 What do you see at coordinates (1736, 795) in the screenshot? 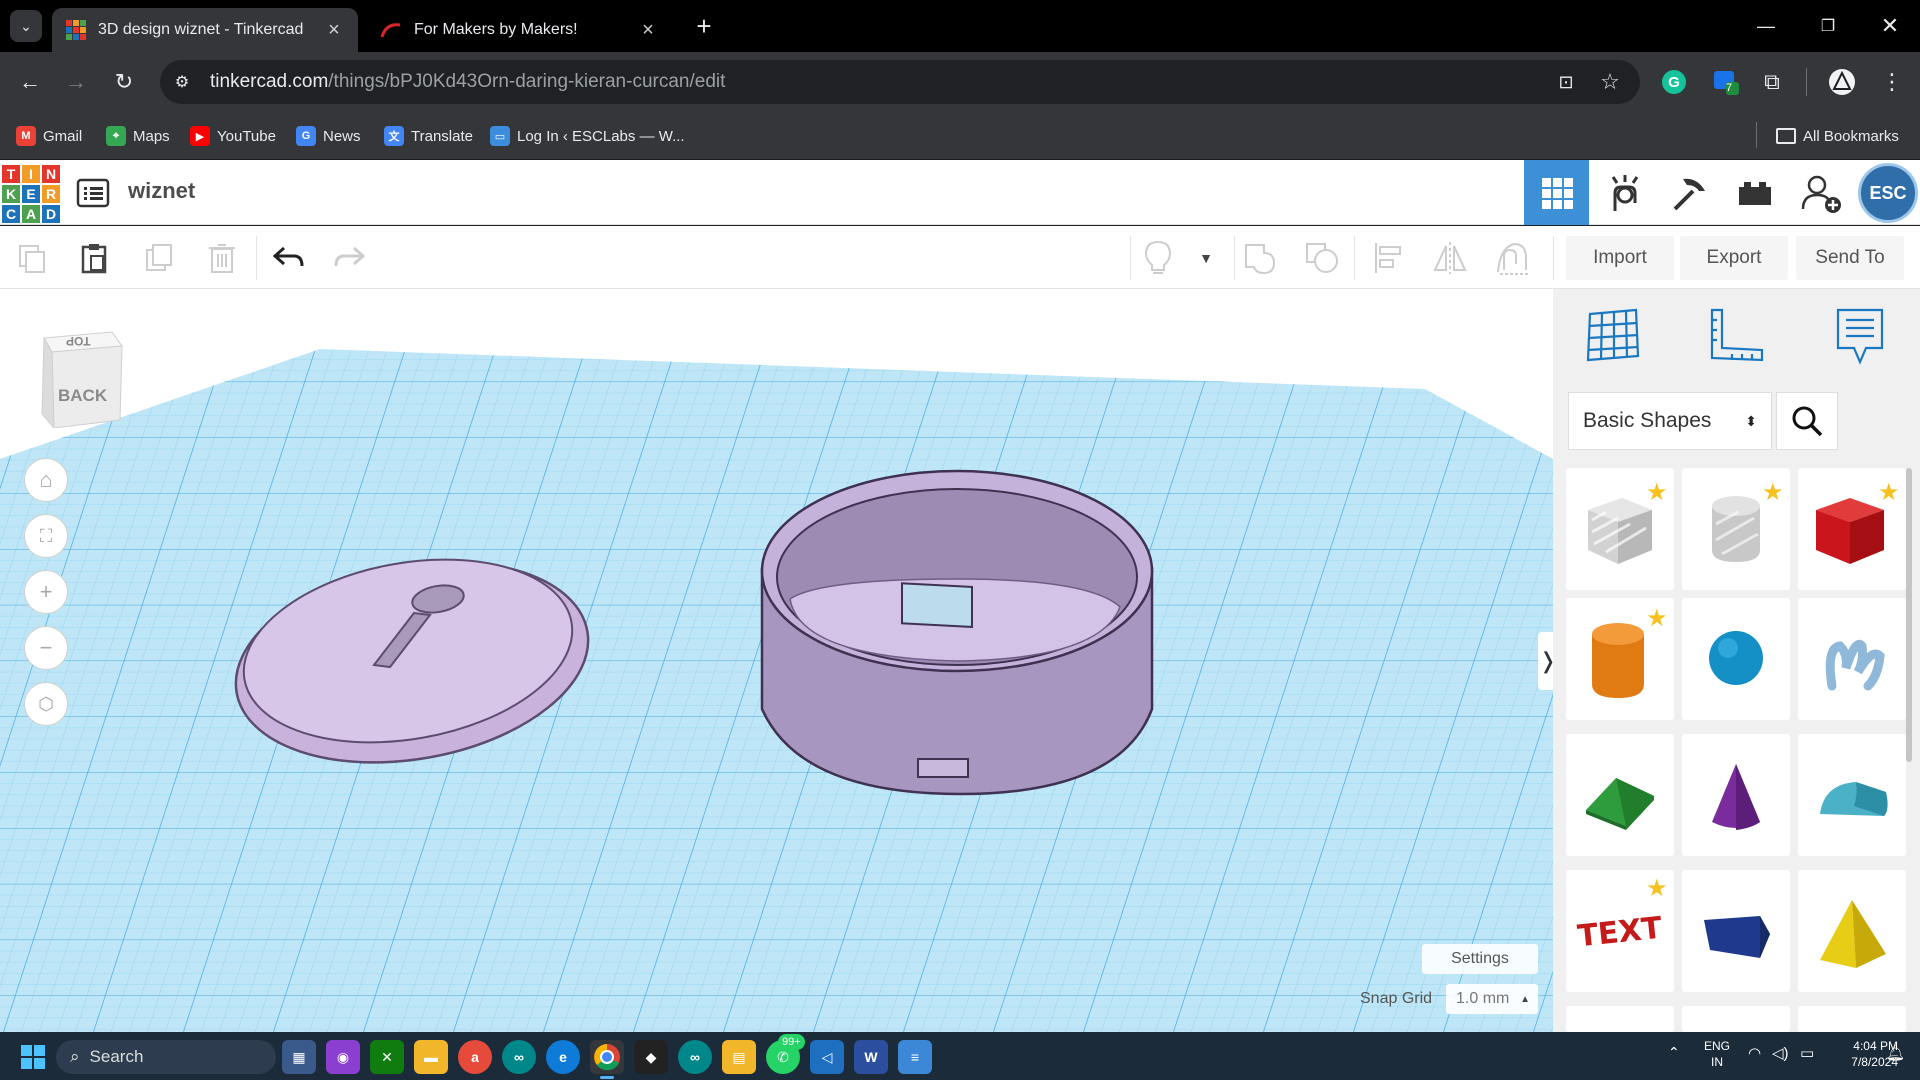
I see `shape-cone` at bounding box center [1736, 795].